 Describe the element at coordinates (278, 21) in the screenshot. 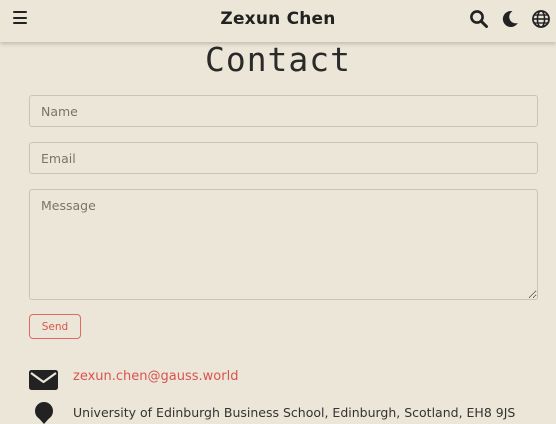

I see `top-navbar: Zexun Chen` at that location.